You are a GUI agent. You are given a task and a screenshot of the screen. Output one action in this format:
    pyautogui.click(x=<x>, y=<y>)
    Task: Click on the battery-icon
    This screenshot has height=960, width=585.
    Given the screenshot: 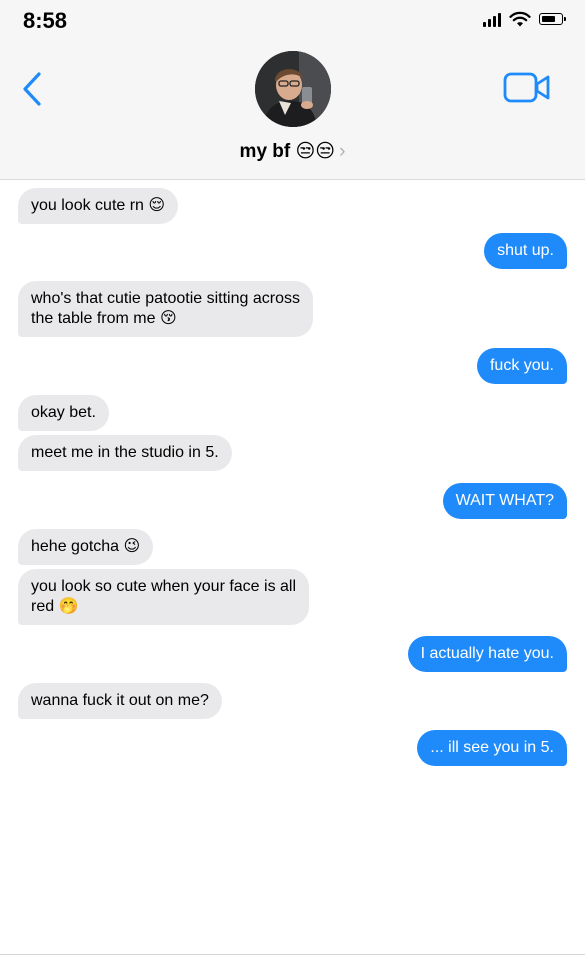 What is the action you would take?
    pyautogui.click(x=552, y=19)
    